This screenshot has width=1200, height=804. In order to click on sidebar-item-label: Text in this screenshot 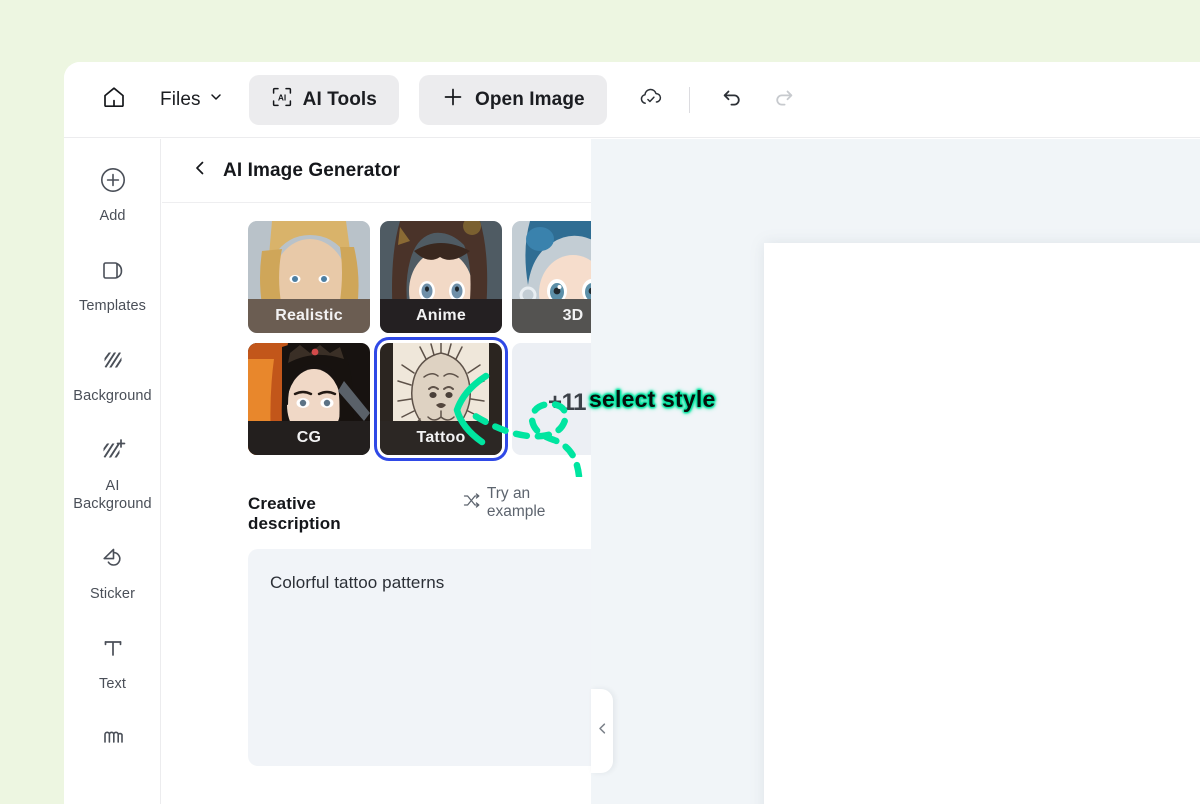, I will do `click(112, 684)`.